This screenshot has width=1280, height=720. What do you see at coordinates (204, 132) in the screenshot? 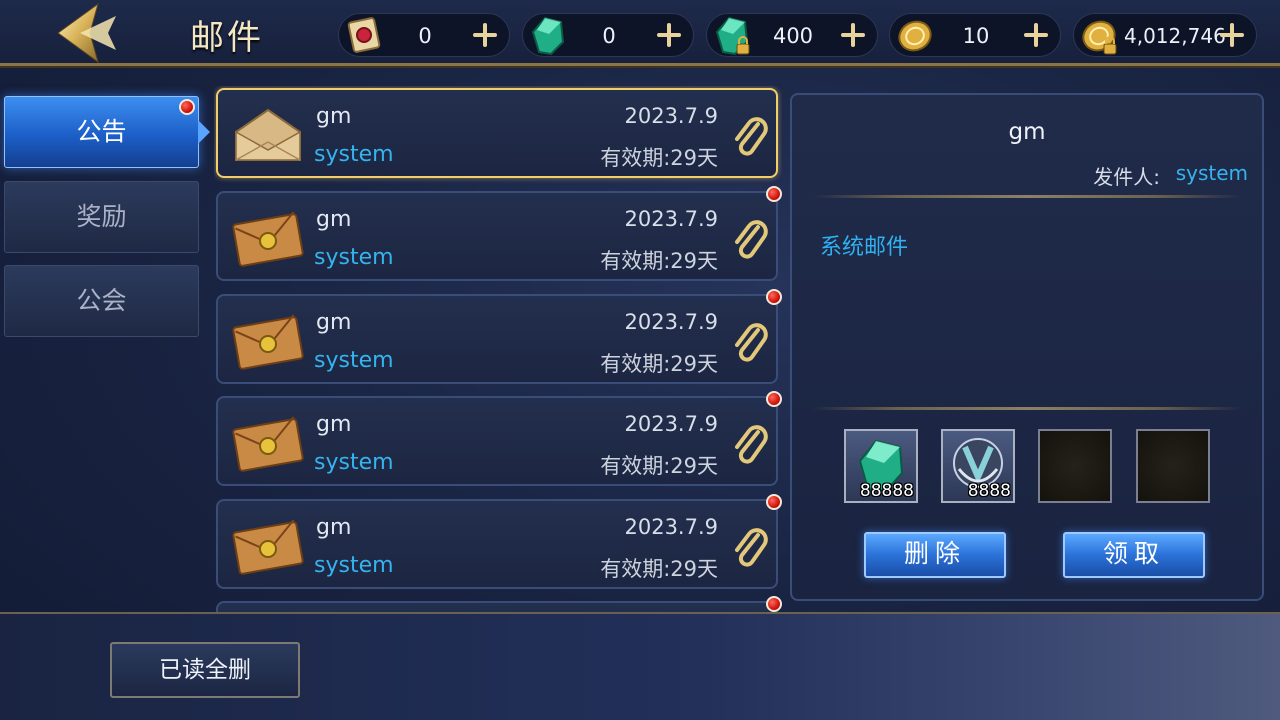
I see `active-tab-pointer` at bounding box center [204, 132].